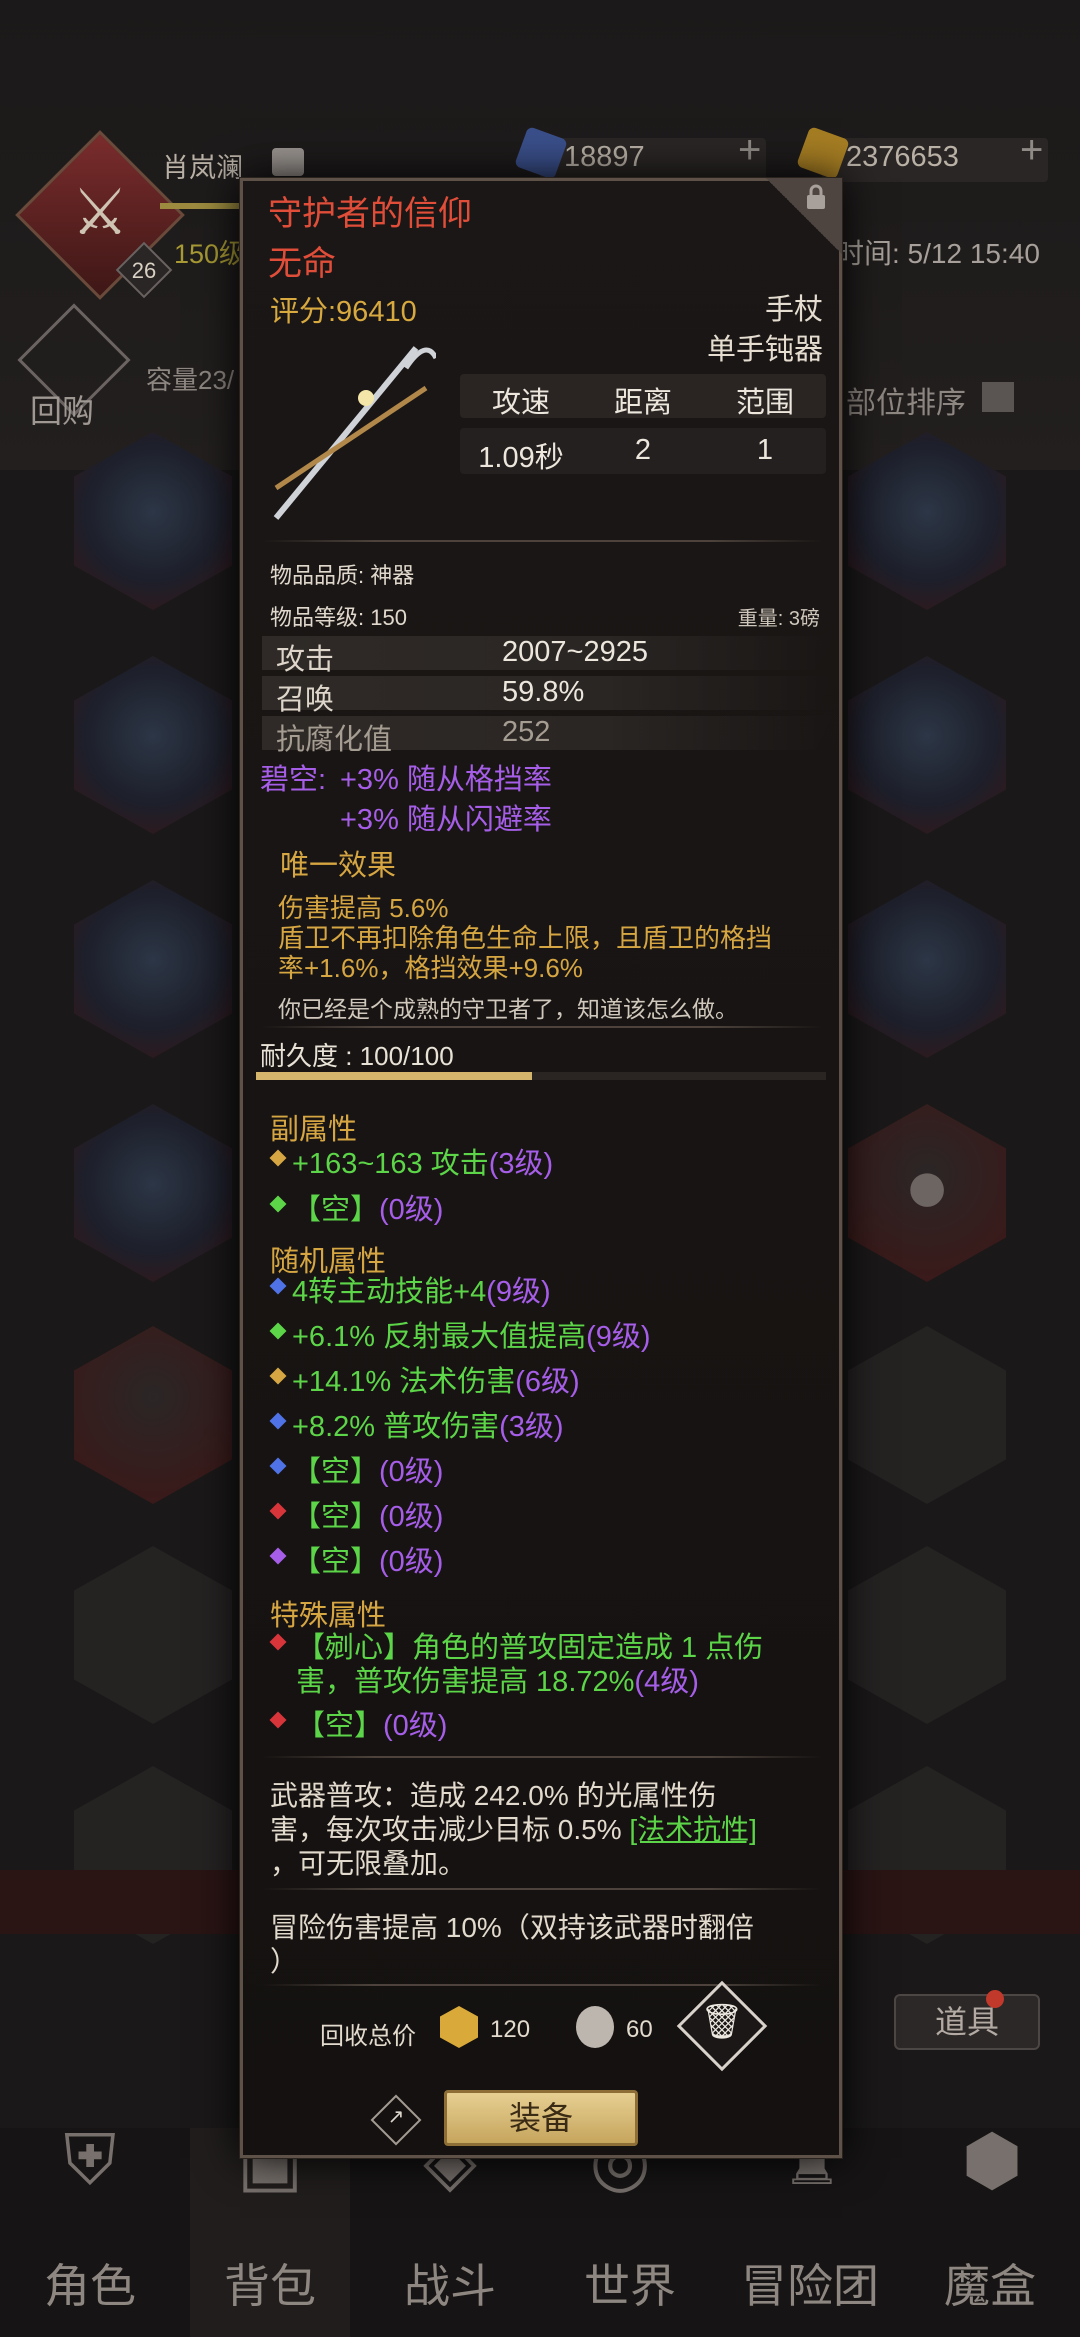 The height and width of the screenshot is (2337, 1080). Describe the element at coordinates (368, 2036) in the screenshot. I see `recycle-total-label: 回收总价` at that location.